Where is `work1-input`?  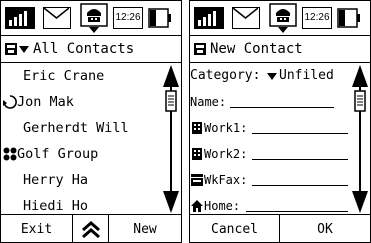
work1-input is located at coordinates (300, 127).